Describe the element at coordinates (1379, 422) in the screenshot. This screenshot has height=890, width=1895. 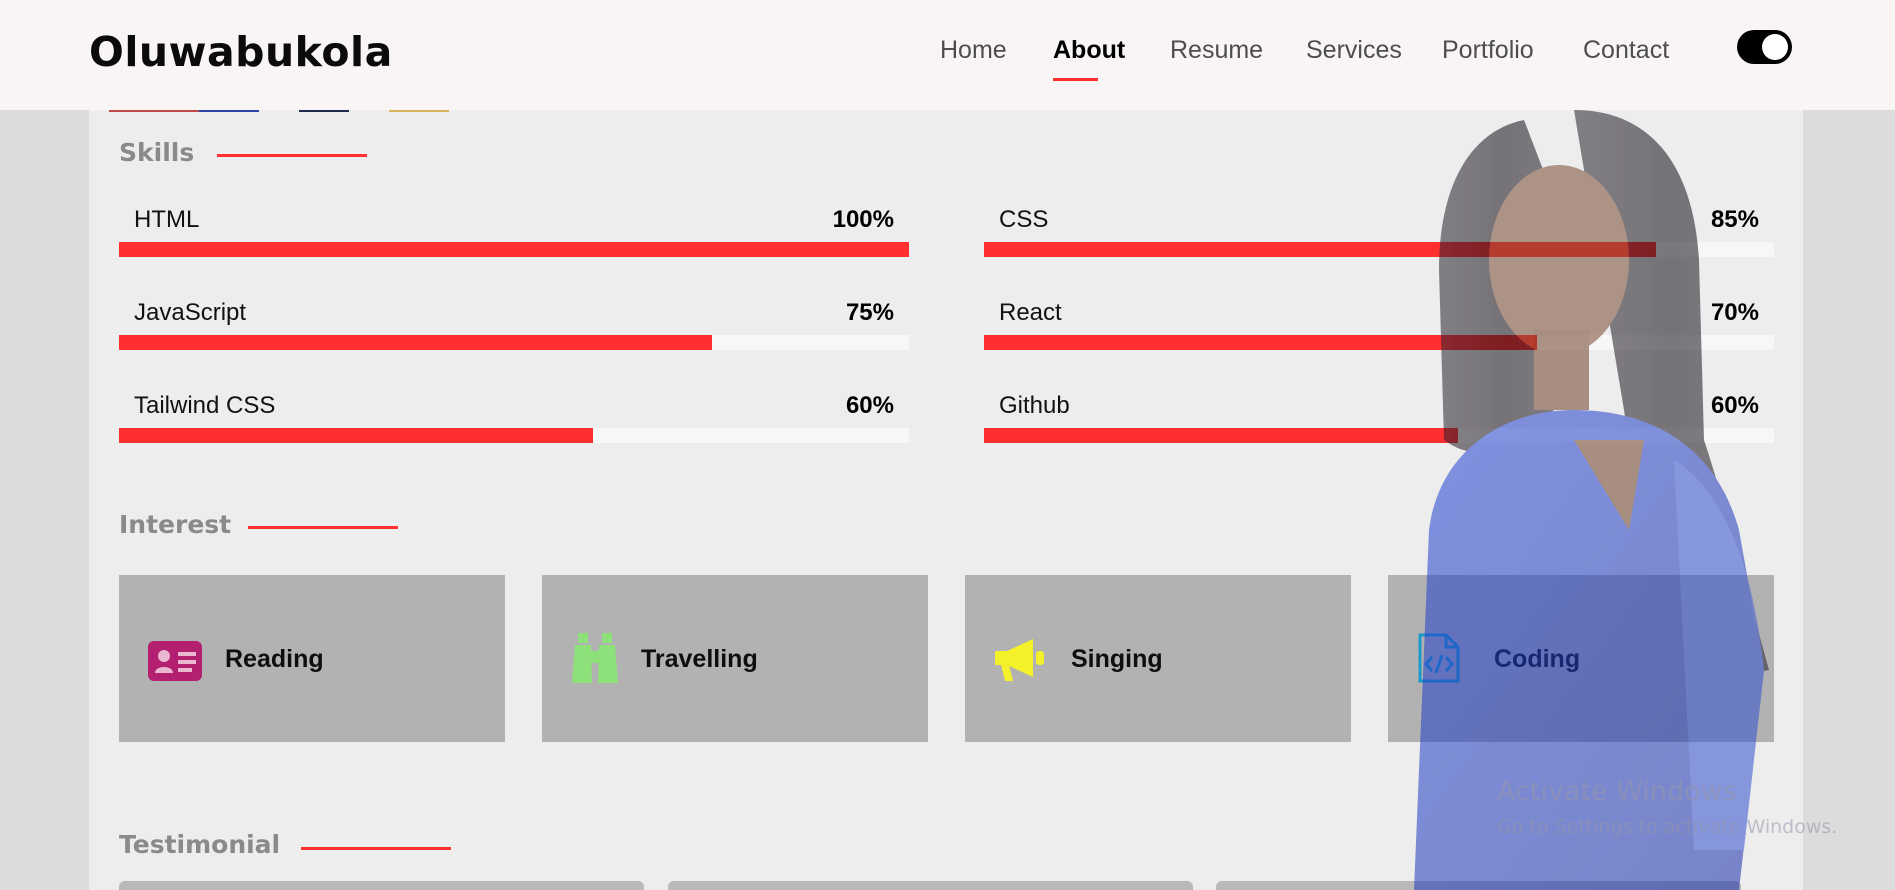
I see `skill-github: Github 60%` at that location.